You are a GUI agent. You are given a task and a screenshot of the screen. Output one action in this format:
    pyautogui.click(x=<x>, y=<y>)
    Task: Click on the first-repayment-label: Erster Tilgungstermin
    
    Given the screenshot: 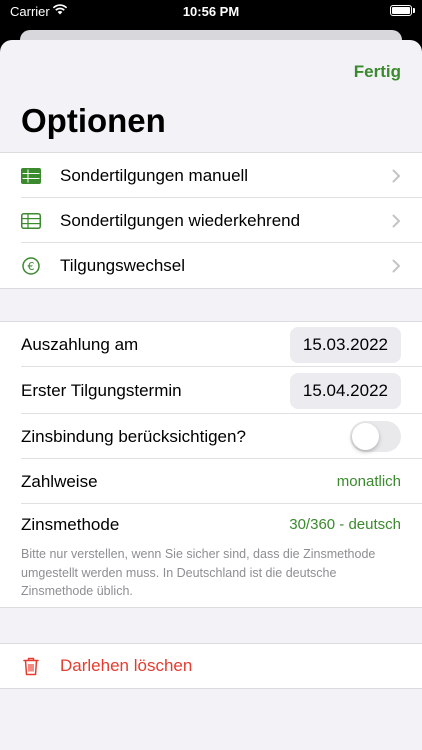 What is the action you would take?
    pyautogui.click(x=101, y=390)
    